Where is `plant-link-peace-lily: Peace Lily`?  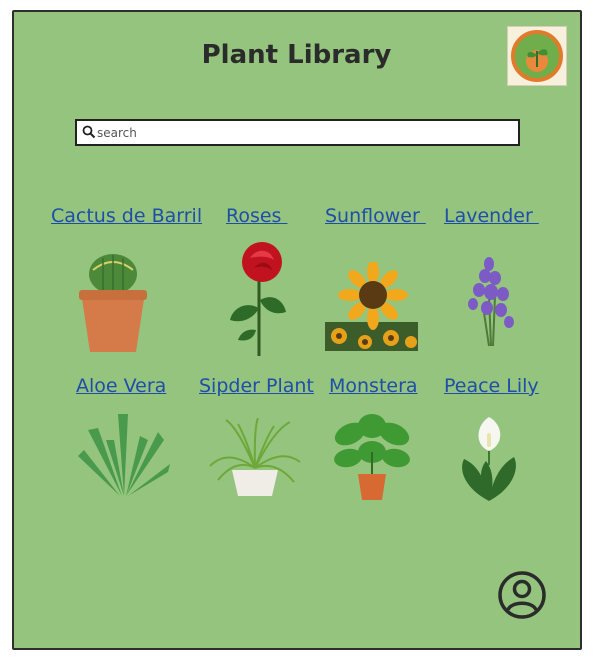 plant-link-peace-lily: Peace Lily is located at coordinates (491, 386).